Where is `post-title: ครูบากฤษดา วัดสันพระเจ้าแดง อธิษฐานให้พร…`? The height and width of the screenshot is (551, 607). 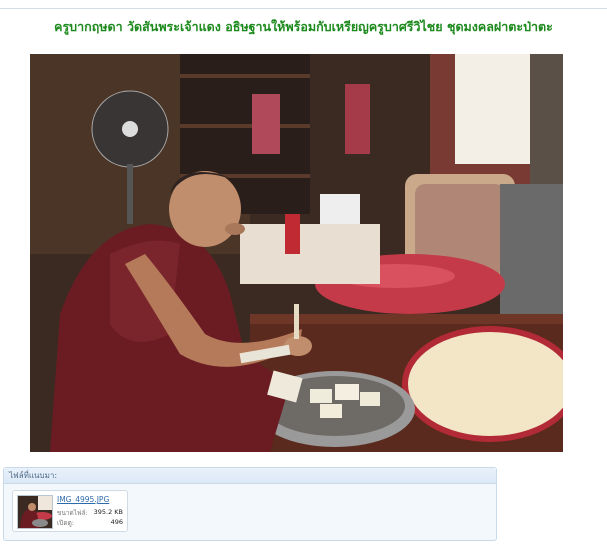
post-title: ครูบากฤษดา วัดสันพระเจ้าแดง อธิษฐานให้พร… is located at coordinates (303, 26).